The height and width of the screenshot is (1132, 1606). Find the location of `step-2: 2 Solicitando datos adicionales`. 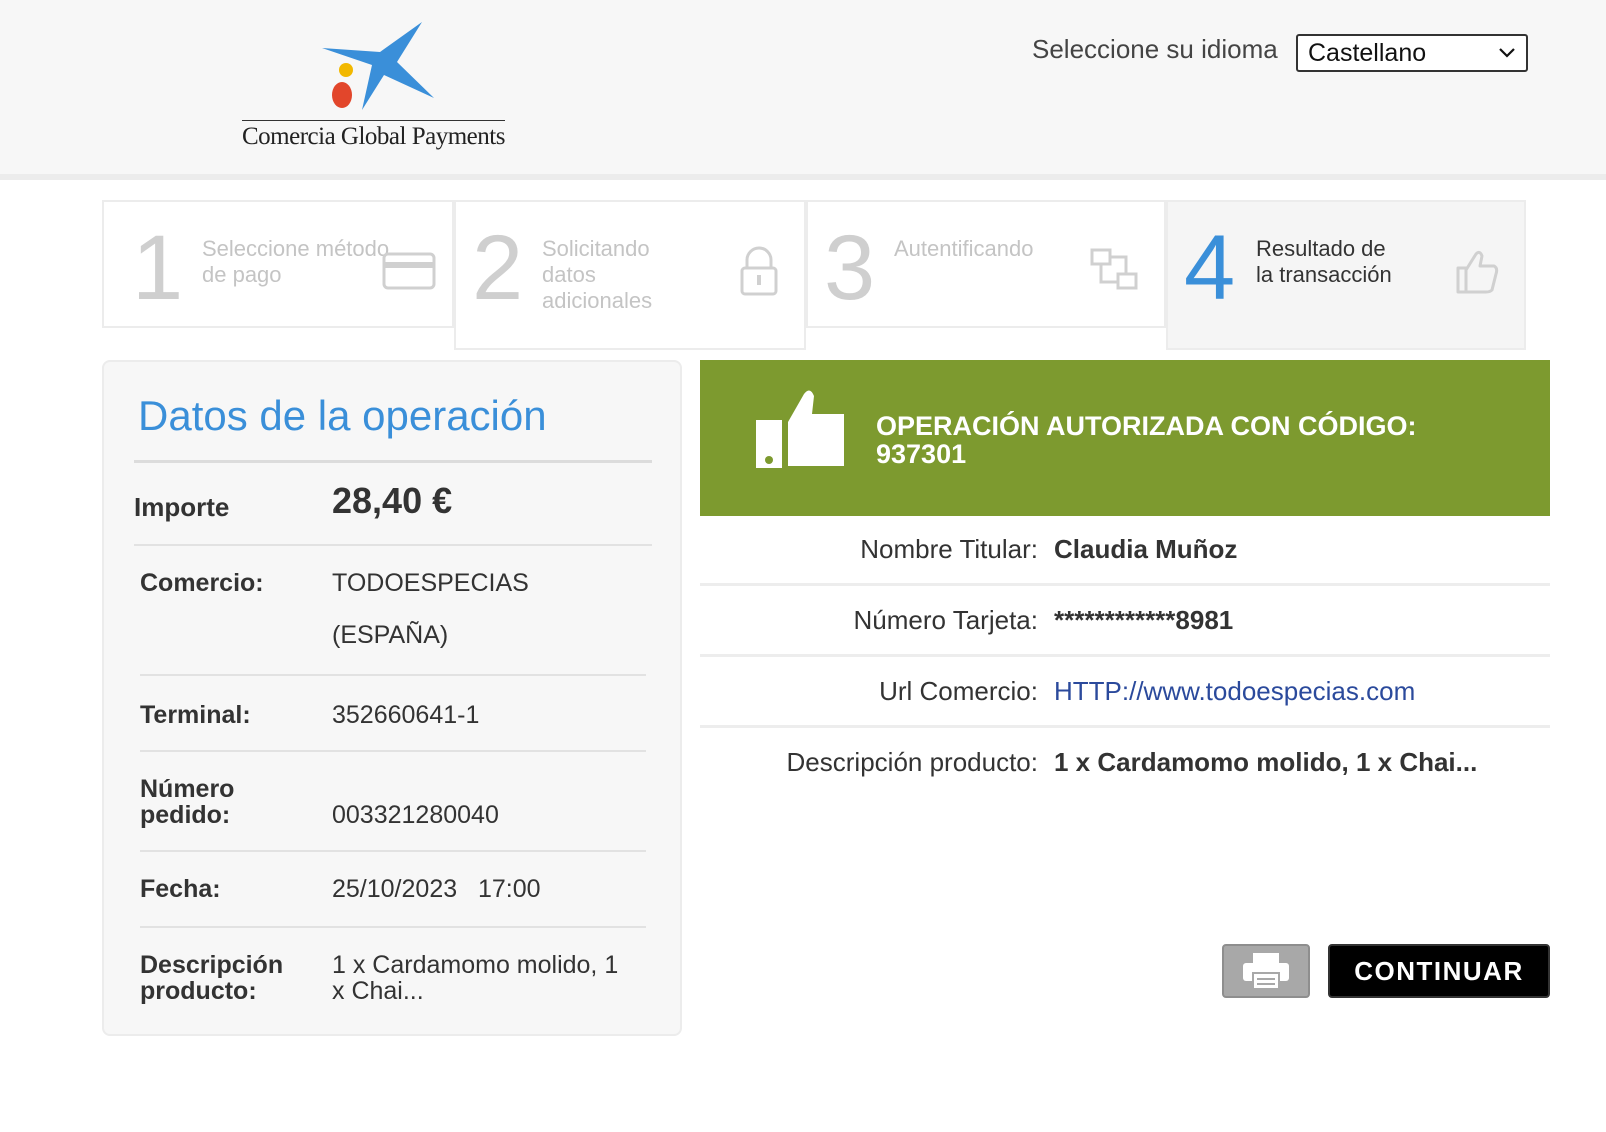

step-2: 2 Solicitando datos adicionales is located at coordinates (630, 275).